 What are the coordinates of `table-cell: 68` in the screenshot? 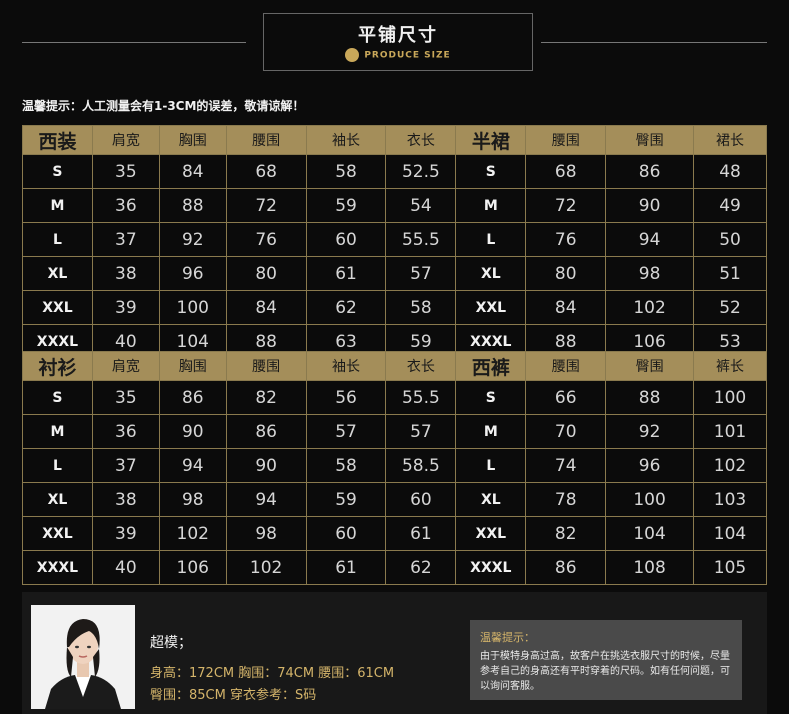 It's located at (266, 171).